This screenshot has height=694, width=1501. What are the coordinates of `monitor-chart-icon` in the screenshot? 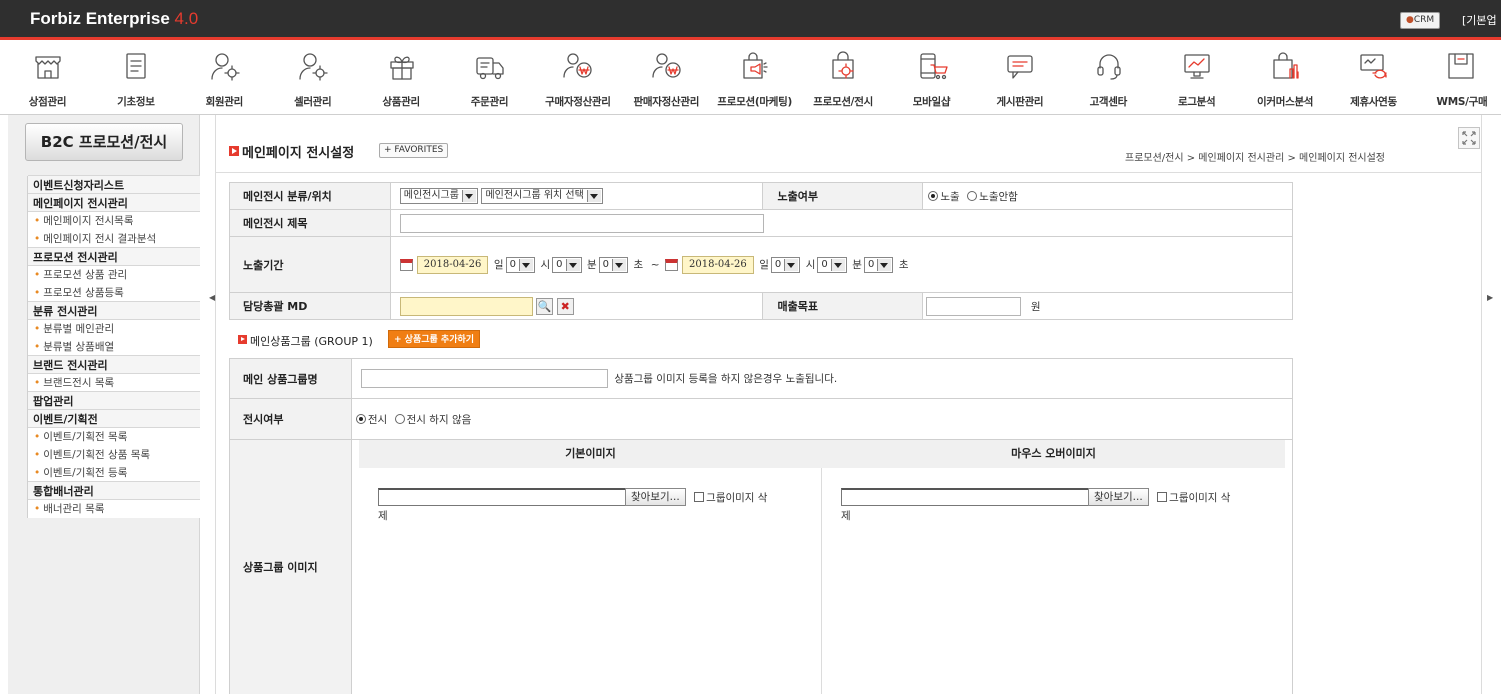 It's located at (1197, 66).